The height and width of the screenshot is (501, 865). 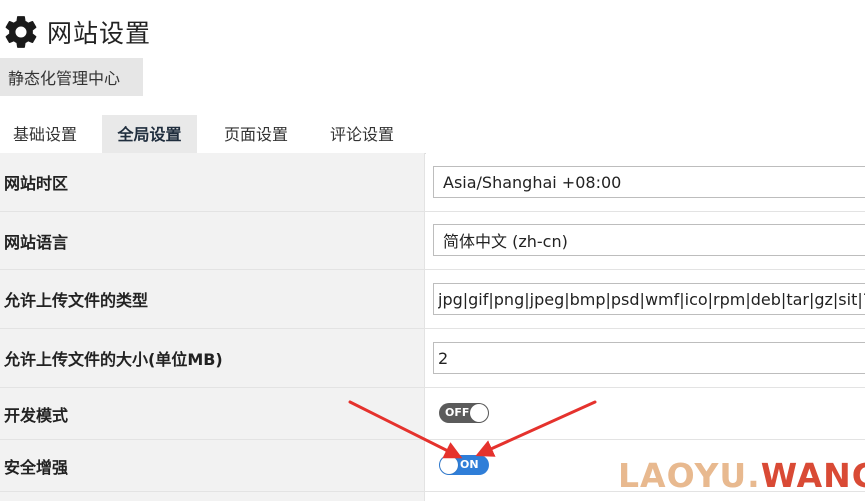 I want to click on file-types-cell, so click(x=645, y=299).